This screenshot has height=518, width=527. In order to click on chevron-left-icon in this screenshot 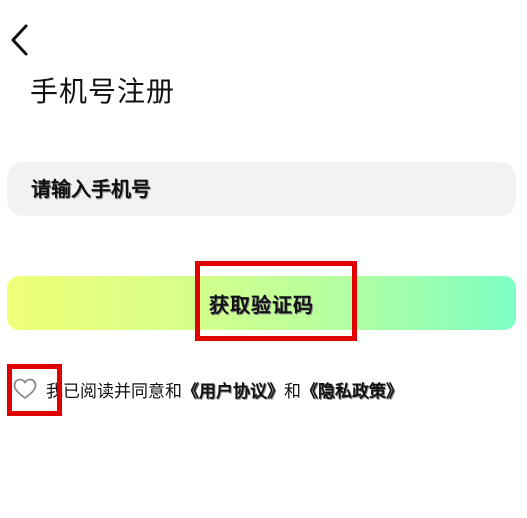, I will do `click(19, 40)`.